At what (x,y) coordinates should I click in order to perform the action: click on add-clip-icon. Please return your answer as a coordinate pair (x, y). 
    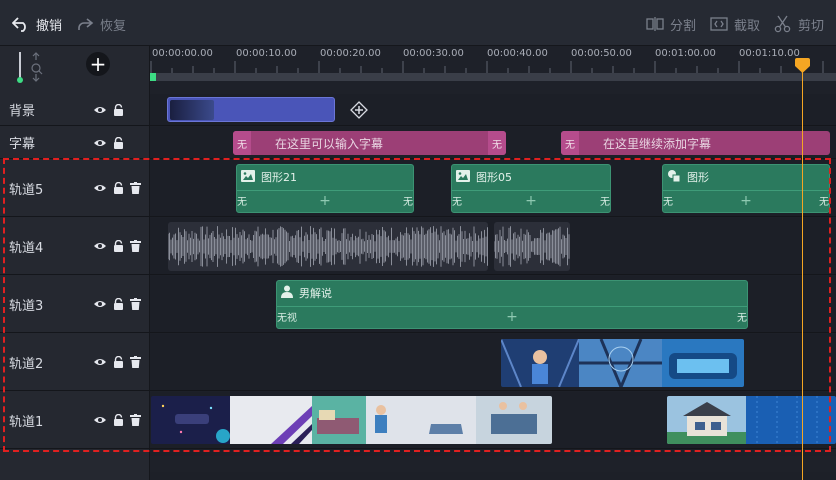
    Looking at the image, I should click on (359, 111).